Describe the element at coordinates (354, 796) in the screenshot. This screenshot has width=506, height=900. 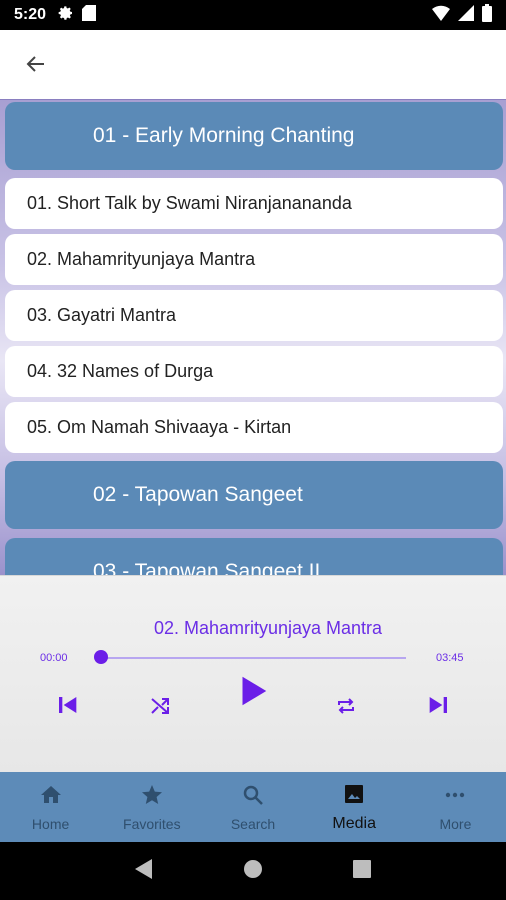
I see `image-icon` at that location.